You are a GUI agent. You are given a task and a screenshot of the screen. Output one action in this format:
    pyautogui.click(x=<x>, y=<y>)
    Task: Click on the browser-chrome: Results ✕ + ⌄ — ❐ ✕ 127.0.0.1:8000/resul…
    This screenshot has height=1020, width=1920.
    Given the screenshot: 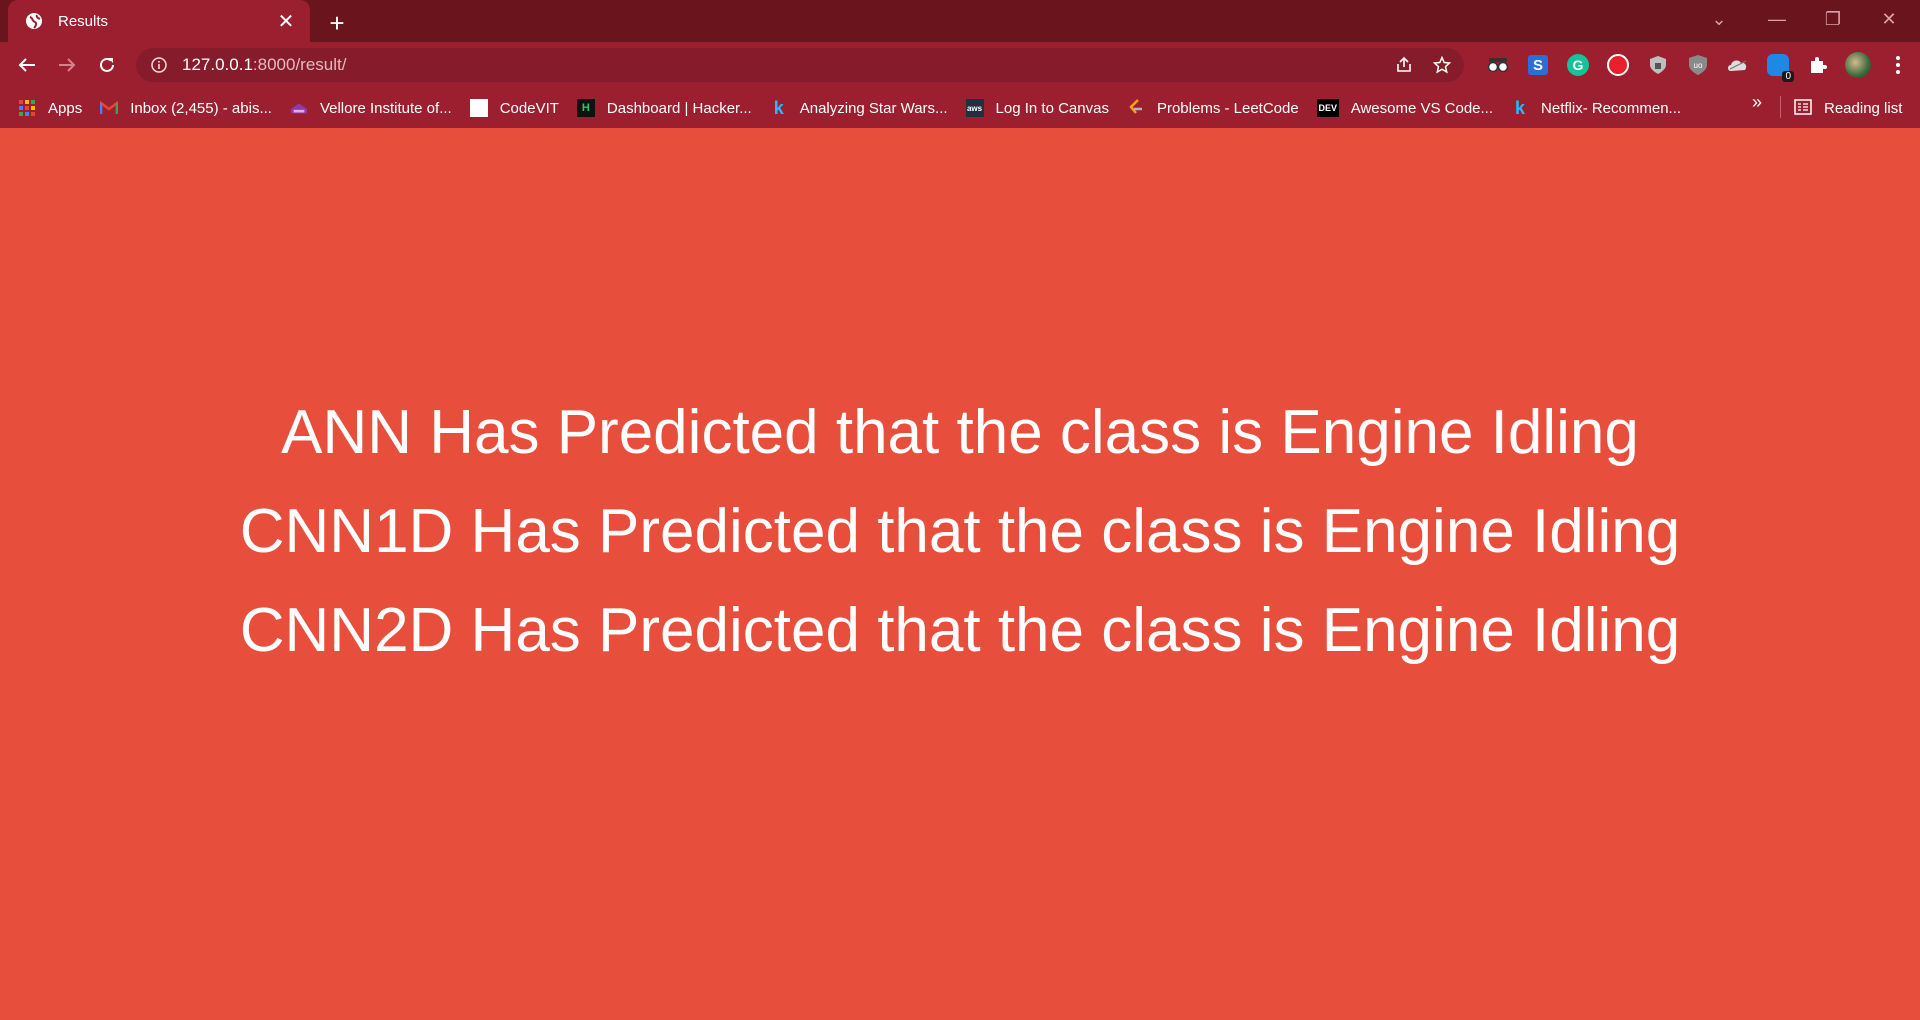 What is the action you would take?
    pyautogui.click(x=960, y=64)
    